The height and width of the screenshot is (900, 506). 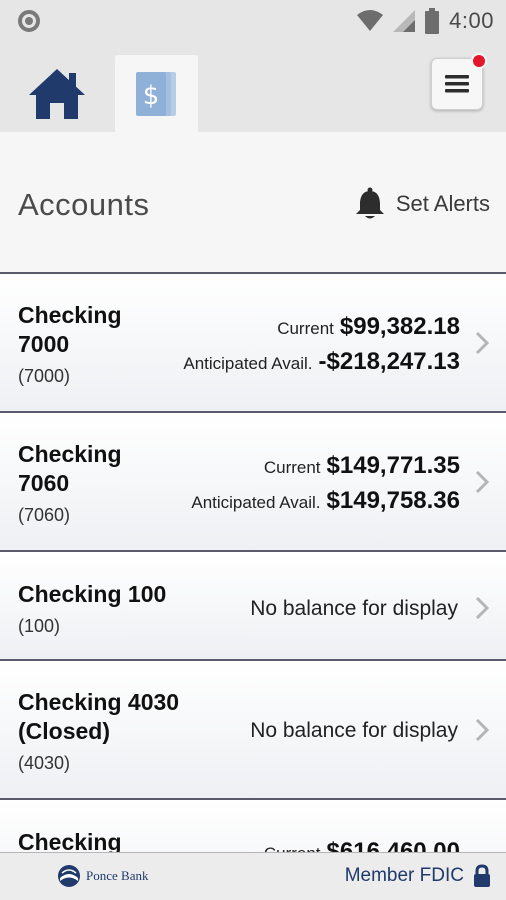 I want to click on footer: Ponce Bank Member FDIC, so click(x=253, y=876).